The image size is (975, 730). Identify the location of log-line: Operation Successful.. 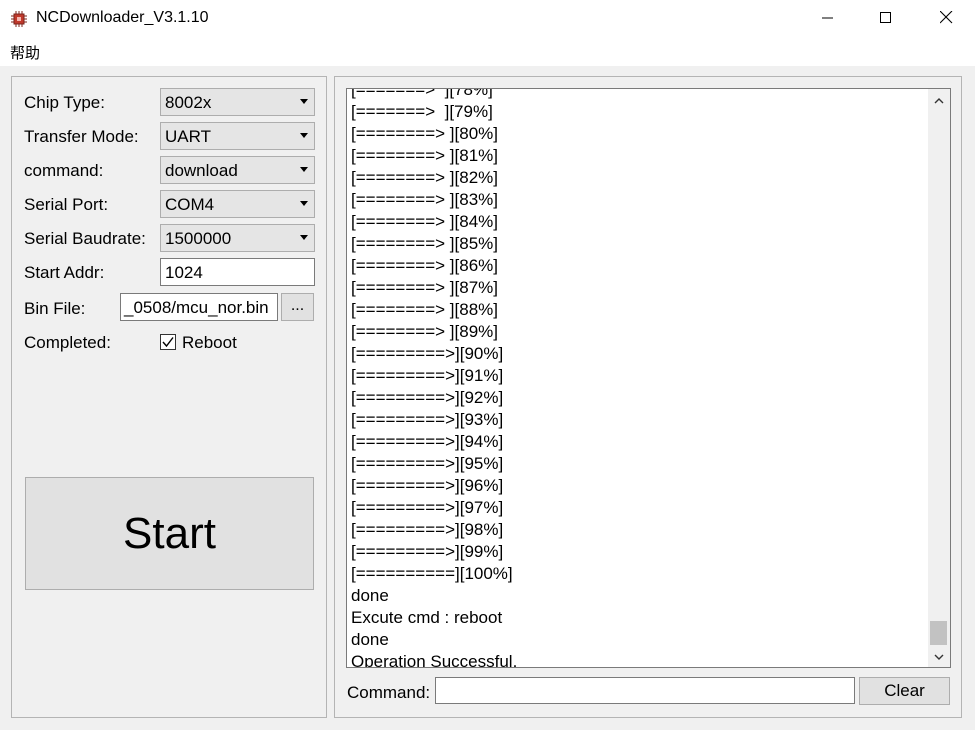
(434, 660).